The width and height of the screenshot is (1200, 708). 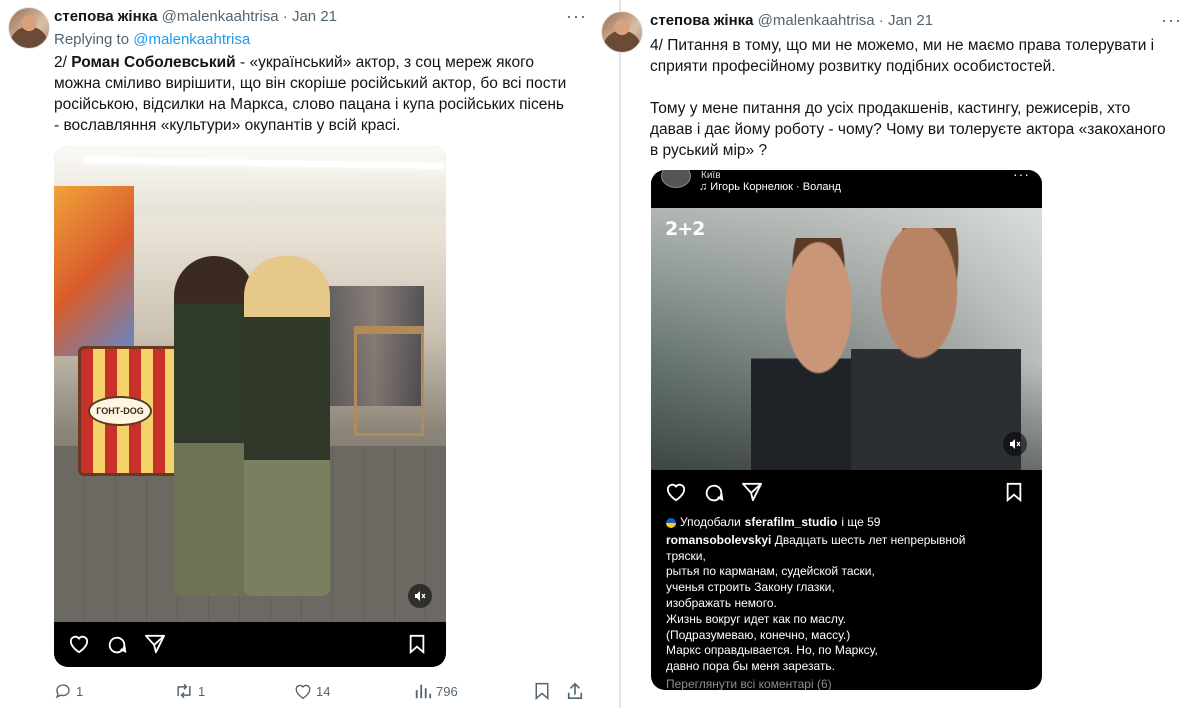 What do you see at coordinates (711, 175) in the screenshot?
I see `ig-location: Київ` at bounding box center [711, 175].